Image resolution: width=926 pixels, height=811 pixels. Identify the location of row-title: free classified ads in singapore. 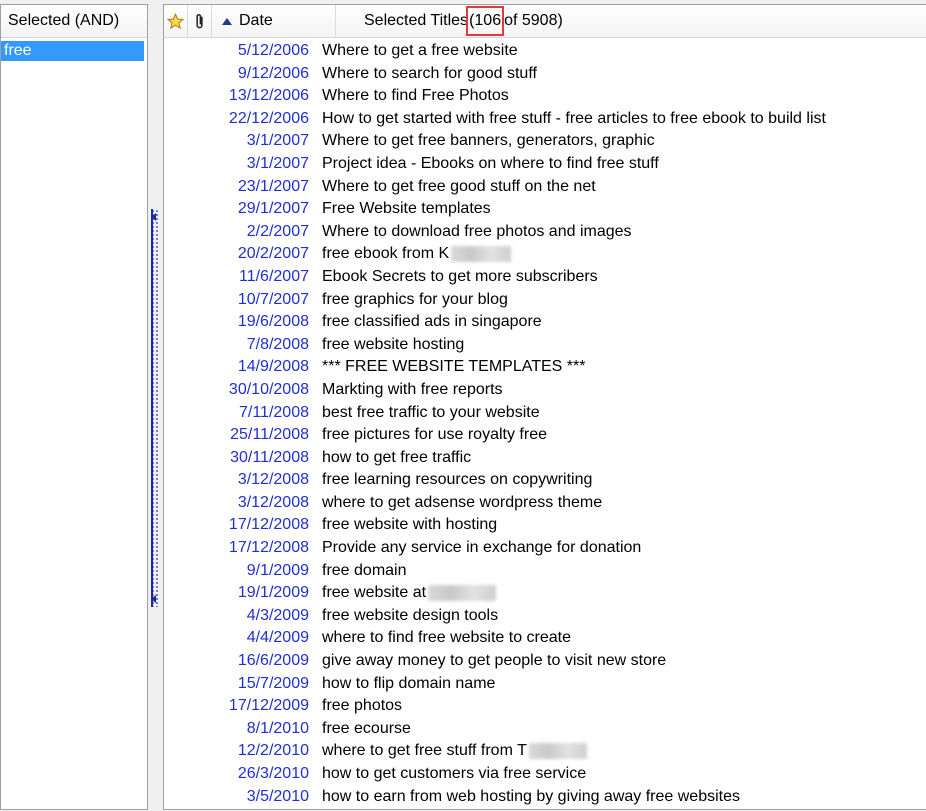
(425, 322).